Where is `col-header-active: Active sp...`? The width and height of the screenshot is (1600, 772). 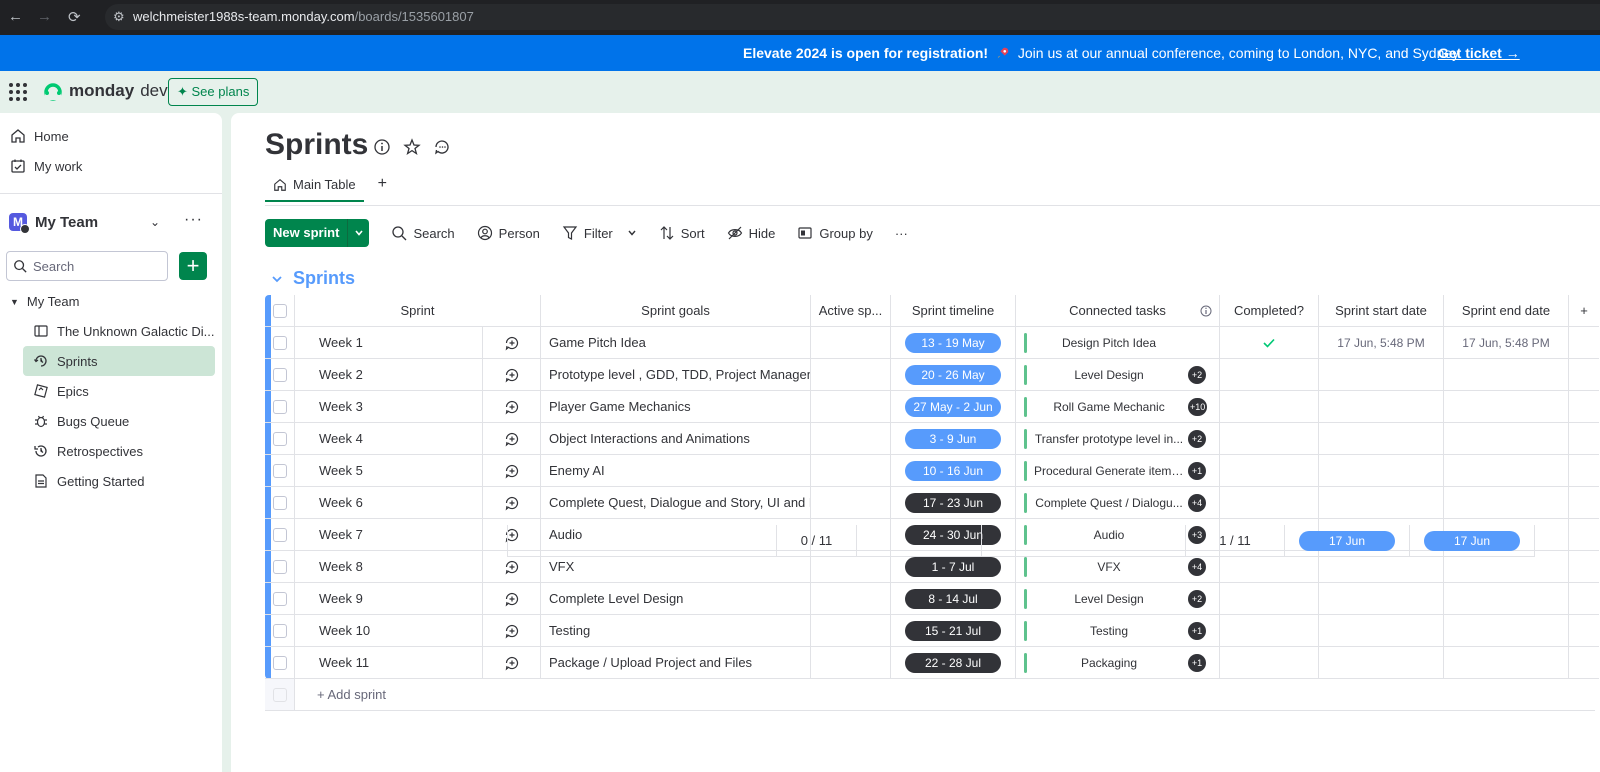
col-header-active: Active sp... is located at coordinates (851, 311).